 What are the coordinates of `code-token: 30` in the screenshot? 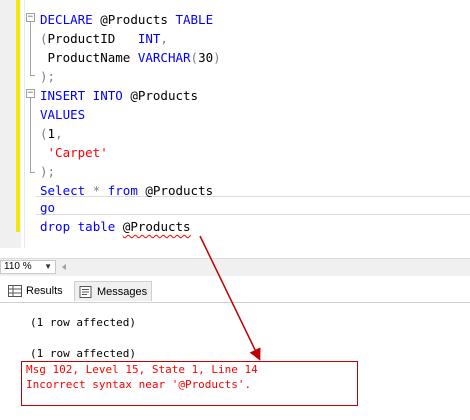 It's located at (206, 57).